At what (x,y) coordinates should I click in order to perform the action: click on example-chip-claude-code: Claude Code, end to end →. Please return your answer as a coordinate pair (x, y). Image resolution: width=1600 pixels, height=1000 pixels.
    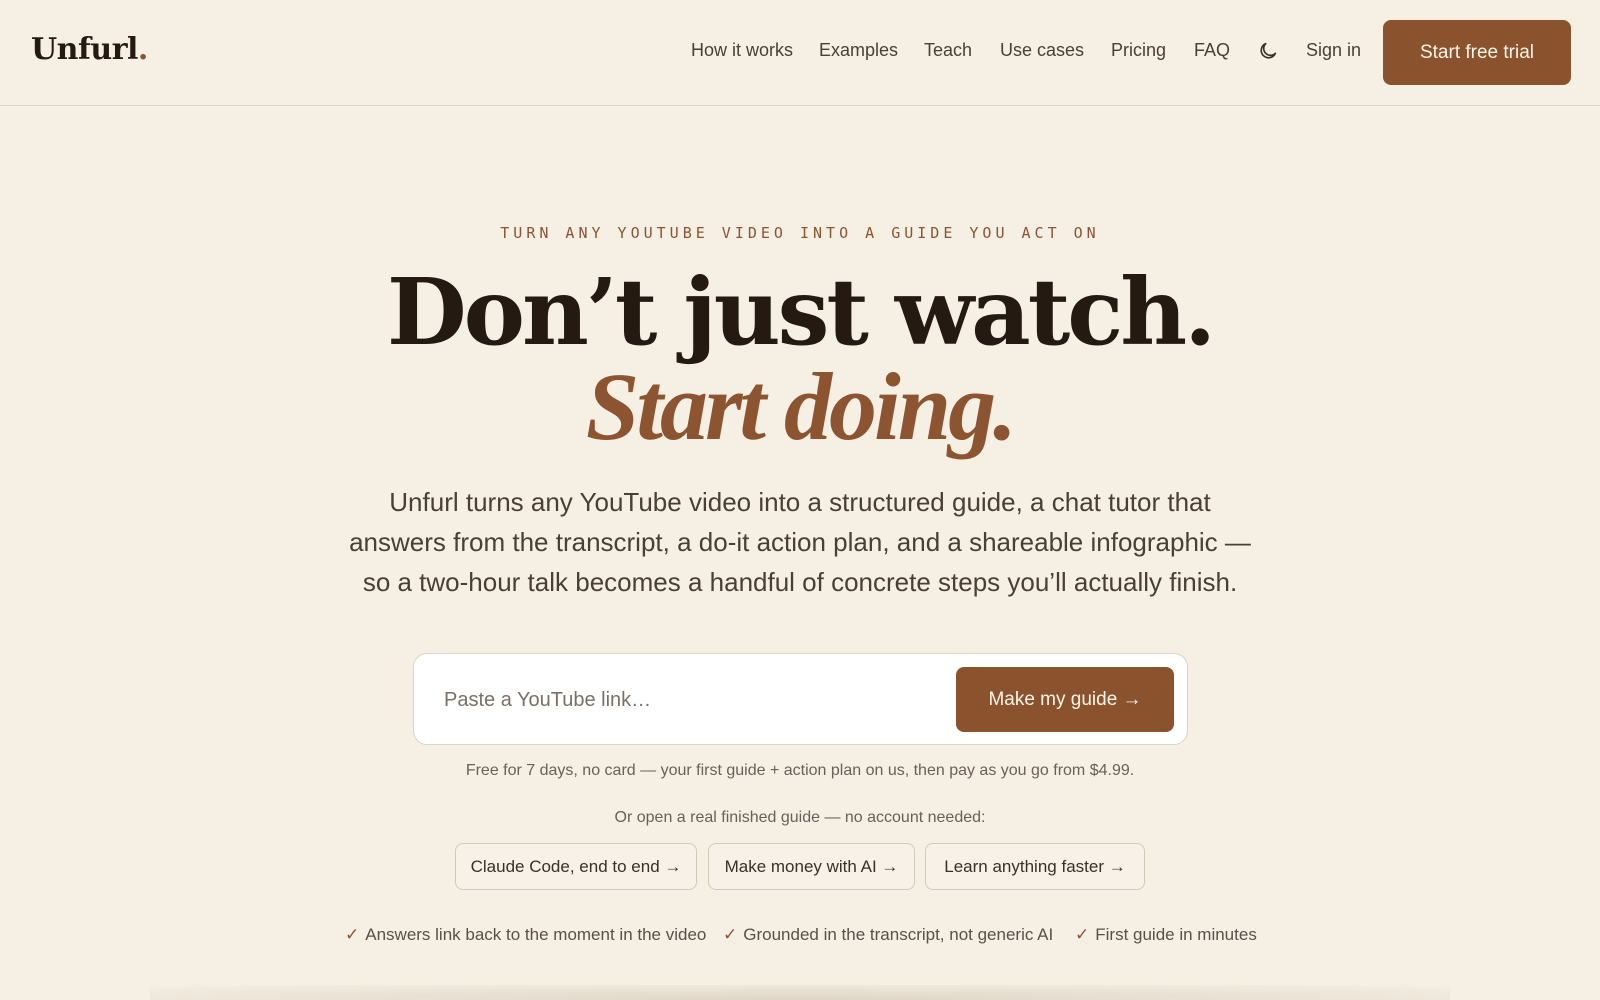
    Looking at the image, I should click on (576, 866).